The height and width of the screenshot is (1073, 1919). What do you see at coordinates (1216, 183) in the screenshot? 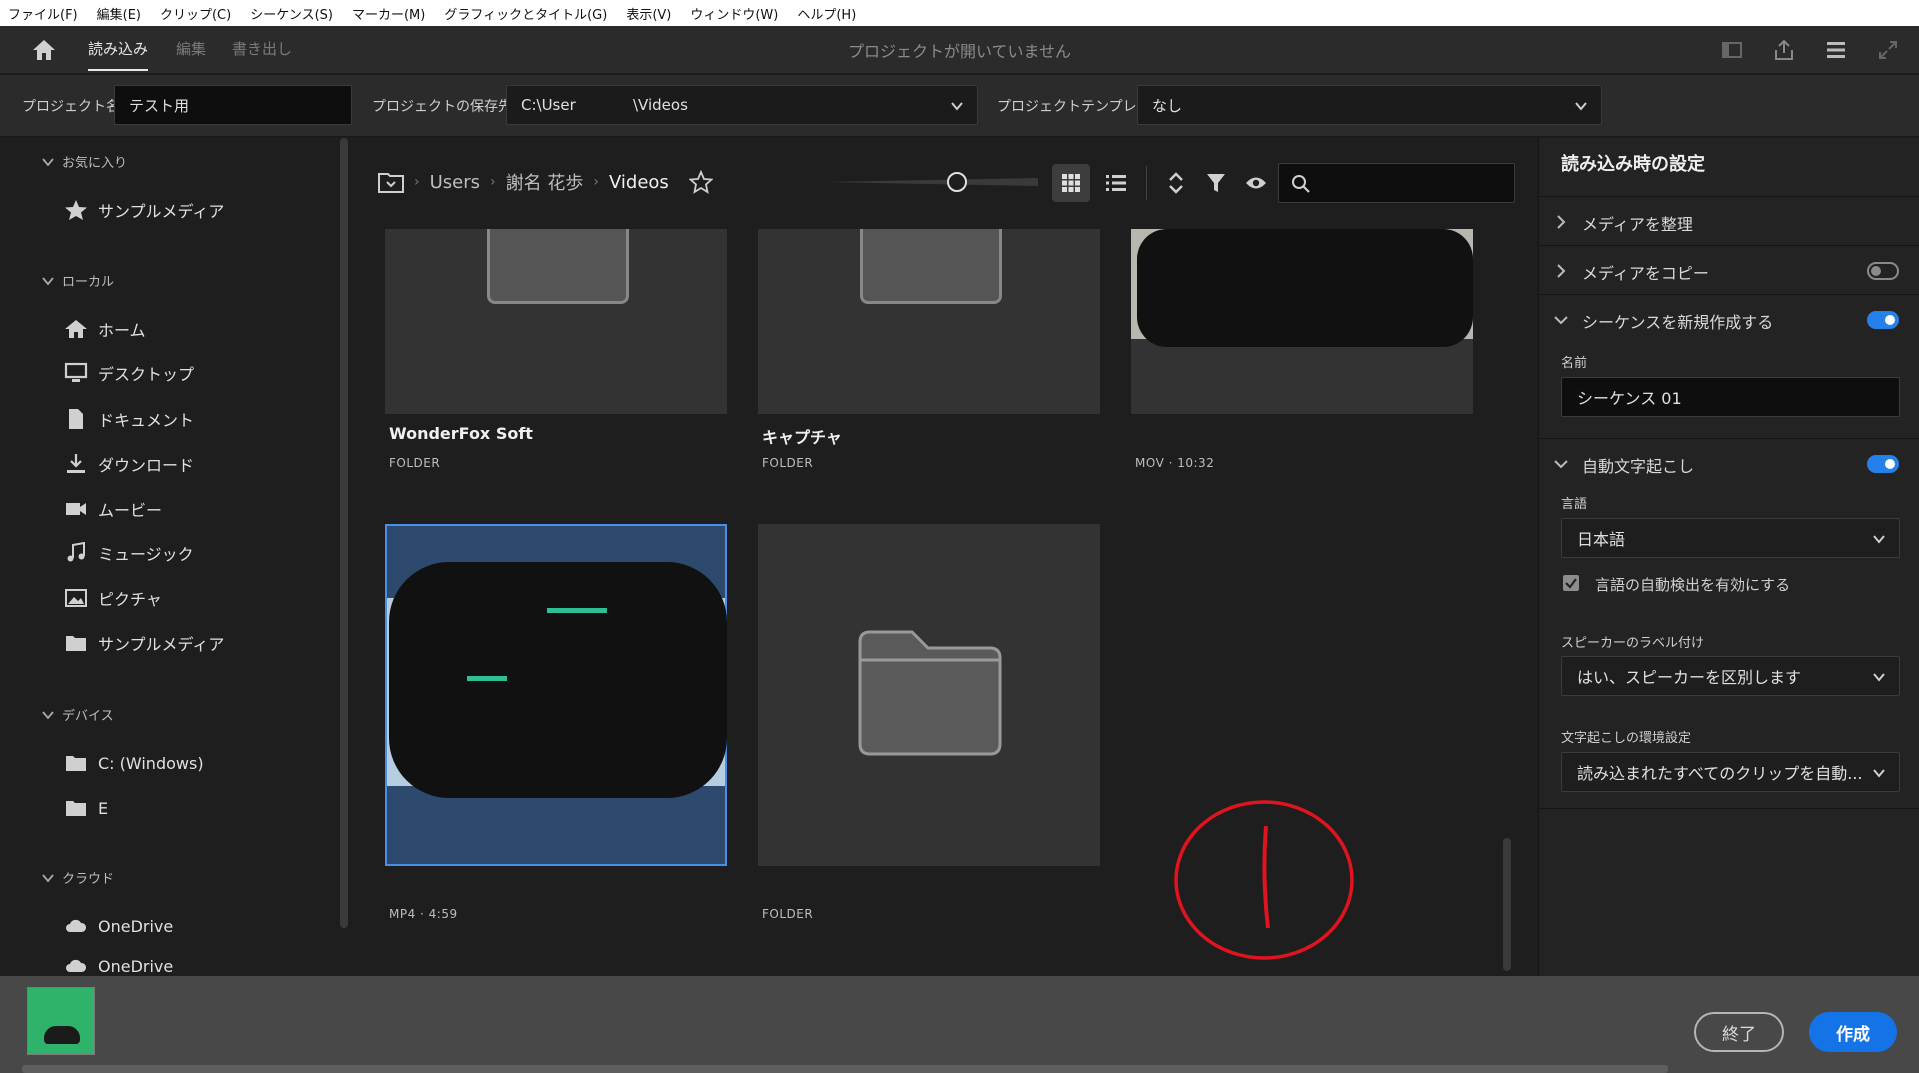
I see `filter-button` at bounding box center [1216, 183].